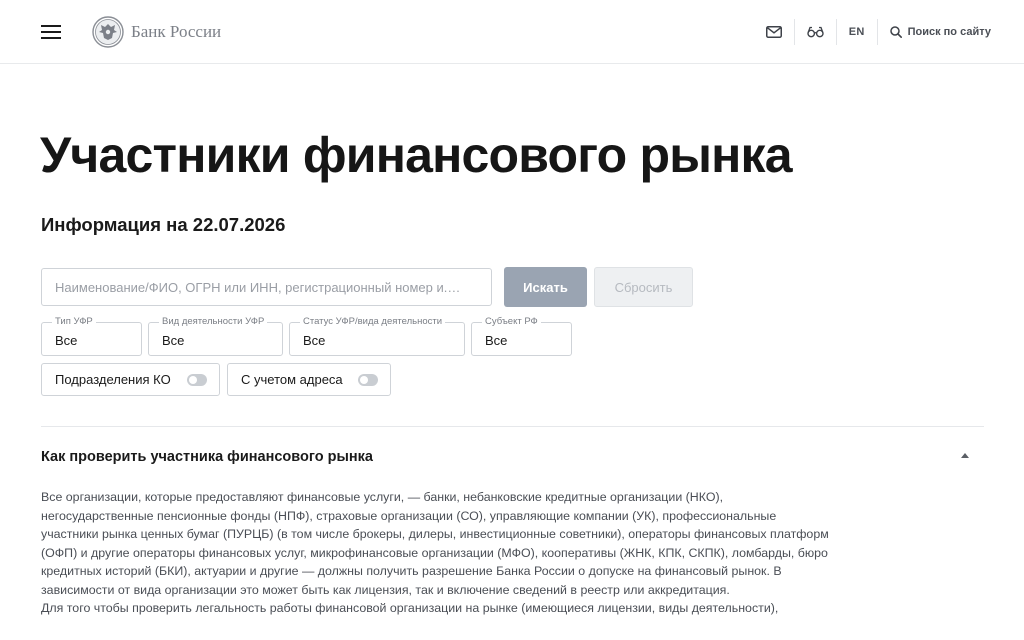 The height and width of the screenshot is (640, 1024). What do you see at coordinates (113, 379) in the screenshot?
I see `toggle-label: Подразделения КО` at bounding box center [113, 379].